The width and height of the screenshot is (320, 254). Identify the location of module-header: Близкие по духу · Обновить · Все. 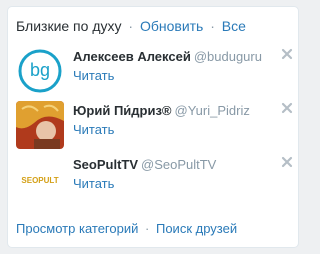
(131, 26).